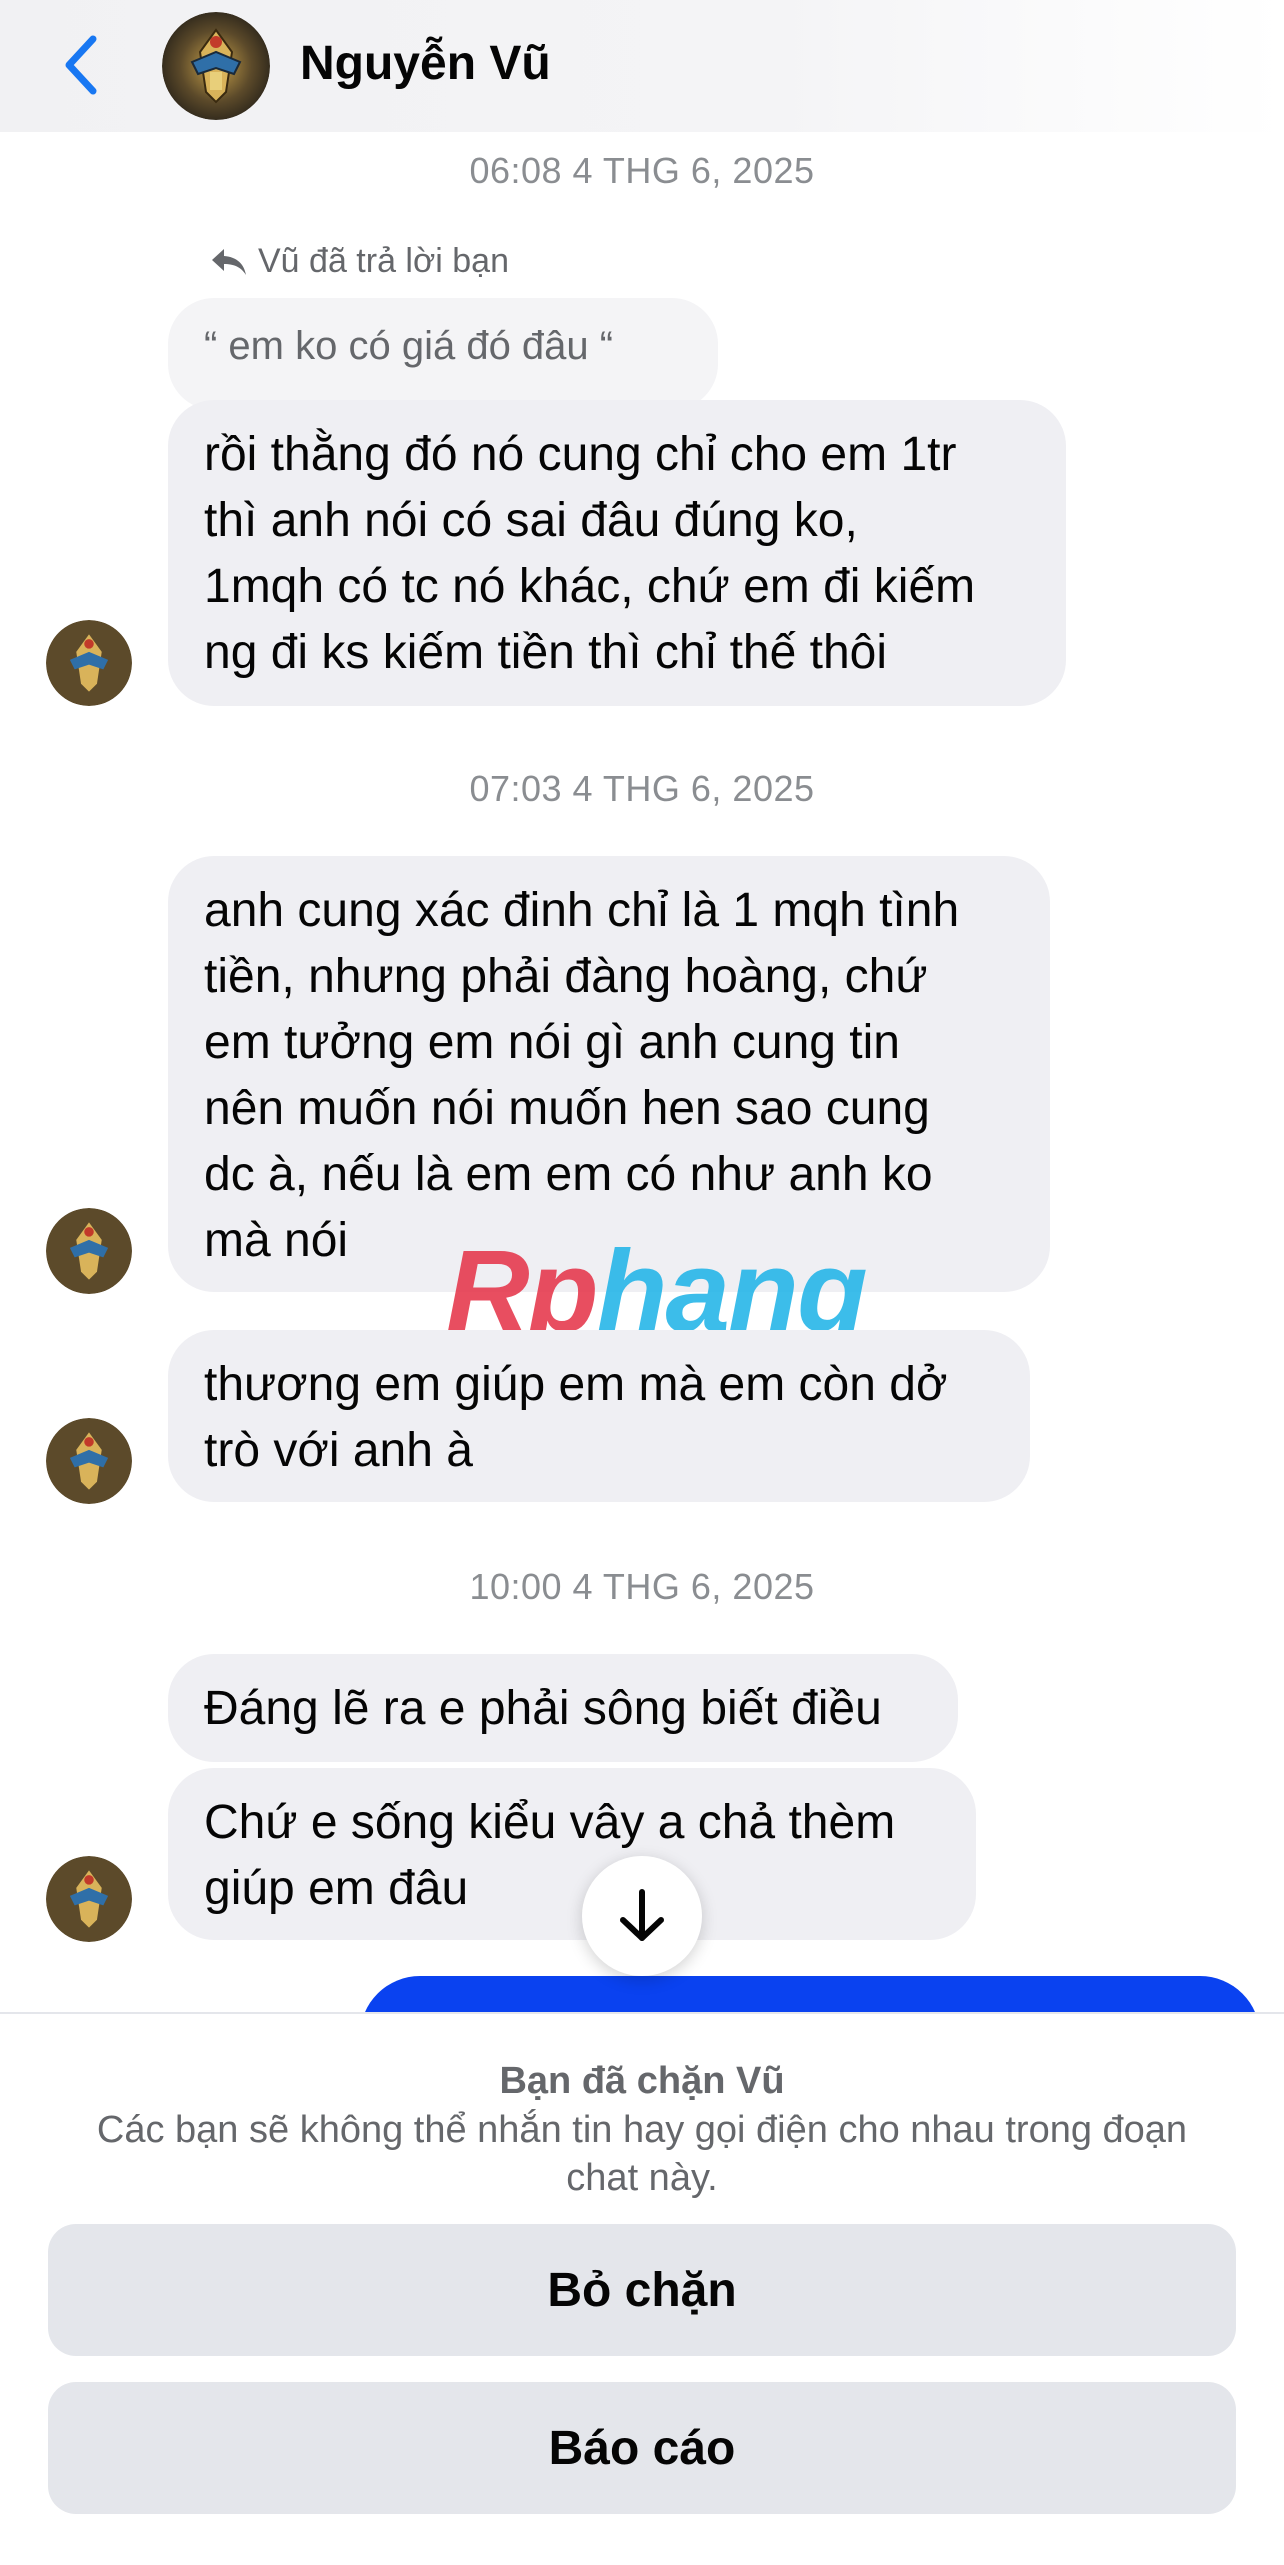 Image resolution: width=1284 pixels, height=2565 pixels. What do you see at coordinates (567, 1108) in the screenshot?
I see `message-line: nên muốn nói muốn hen sao cung` at bounding box center [567, 1108].